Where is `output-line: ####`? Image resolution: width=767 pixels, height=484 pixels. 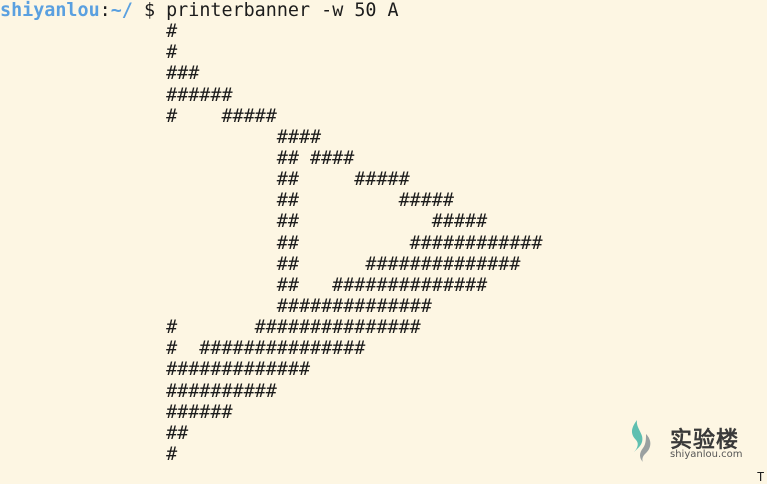
output-line: #### is located at coordinates (161, 137).